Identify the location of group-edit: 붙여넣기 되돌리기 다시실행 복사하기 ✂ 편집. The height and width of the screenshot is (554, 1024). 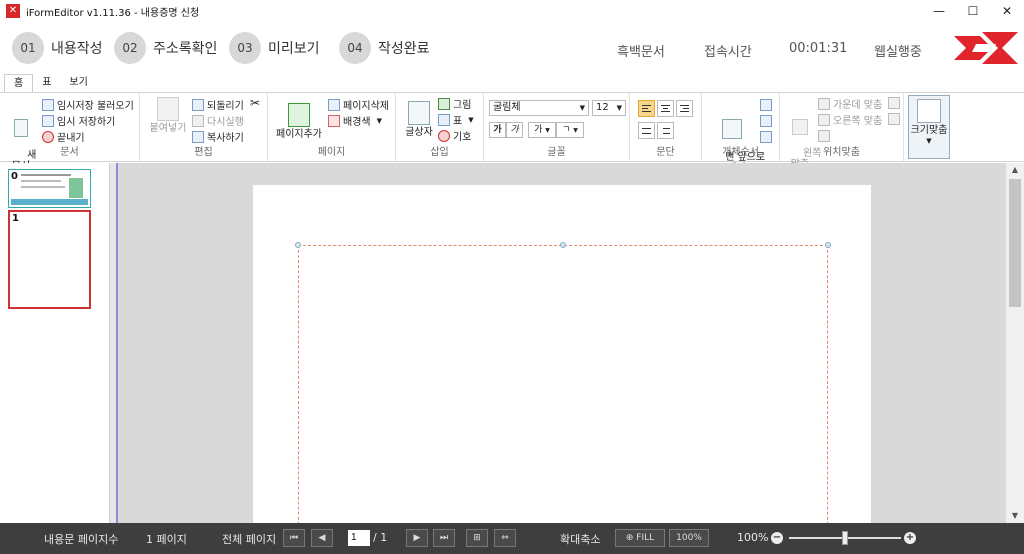
(204, 127).